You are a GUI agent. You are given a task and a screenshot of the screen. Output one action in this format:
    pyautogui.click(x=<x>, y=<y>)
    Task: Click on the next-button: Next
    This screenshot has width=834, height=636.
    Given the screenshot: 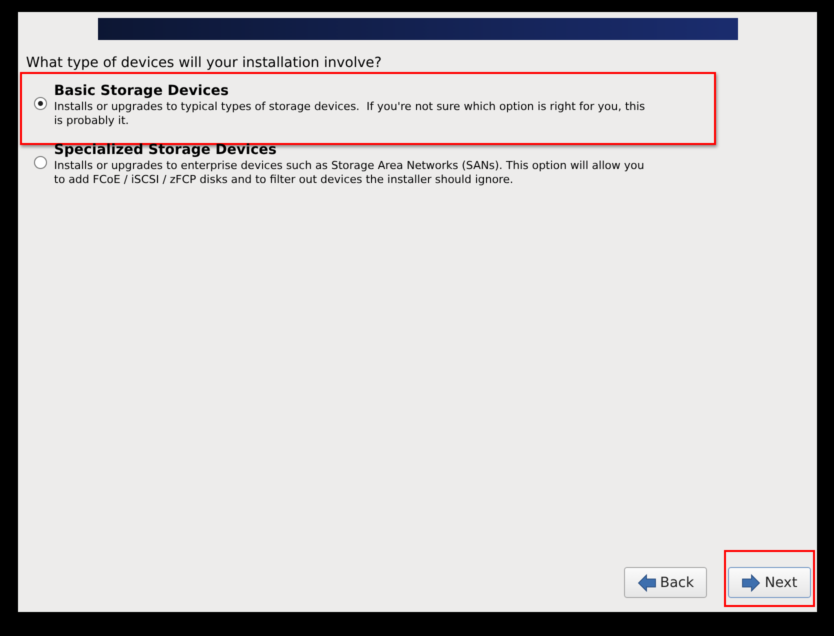 What is the action you would take?
    pyautogui.click(x=769, y=582)
    